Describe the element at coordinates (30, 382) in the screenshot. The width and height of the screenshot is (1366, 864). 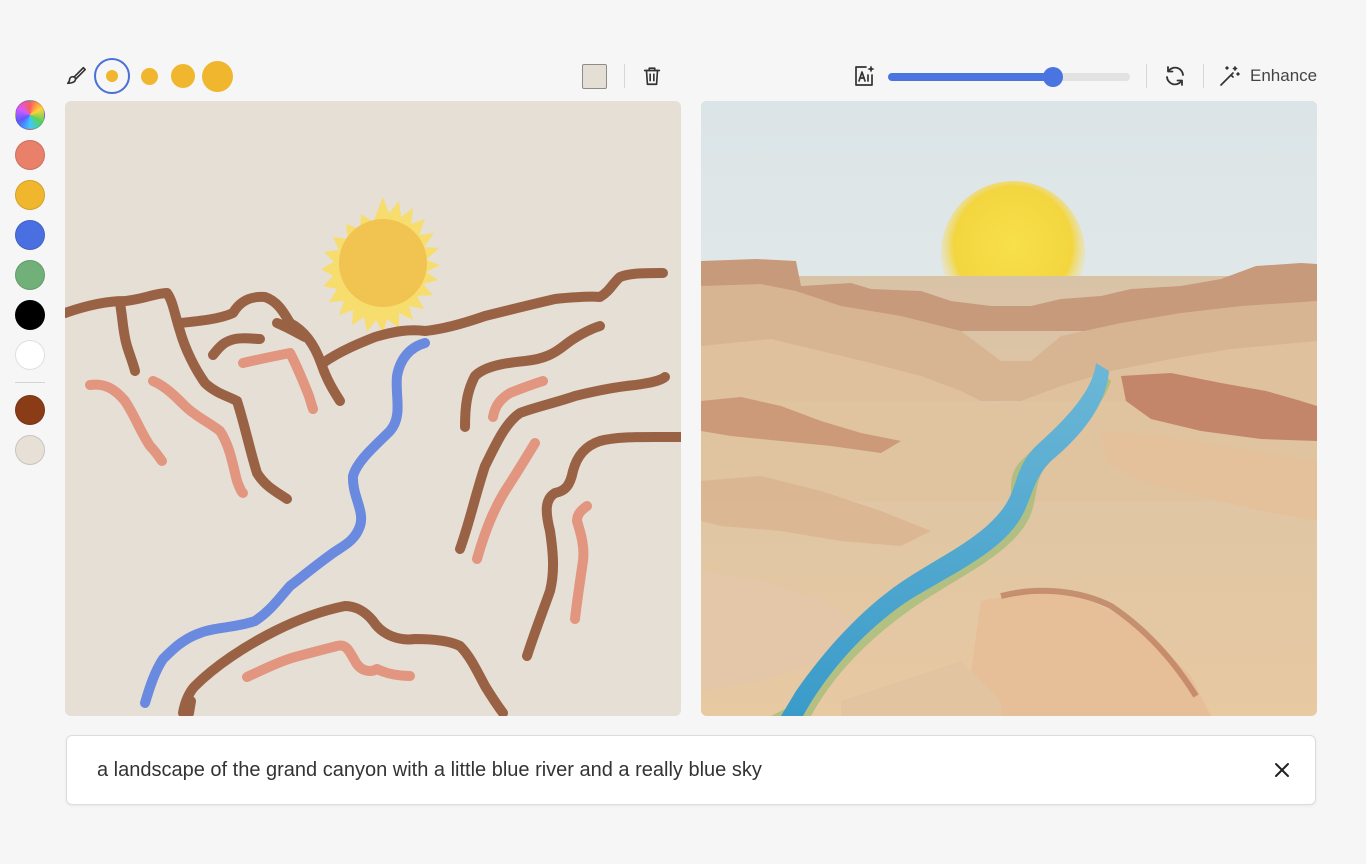
I see `palette-divider` at that location.